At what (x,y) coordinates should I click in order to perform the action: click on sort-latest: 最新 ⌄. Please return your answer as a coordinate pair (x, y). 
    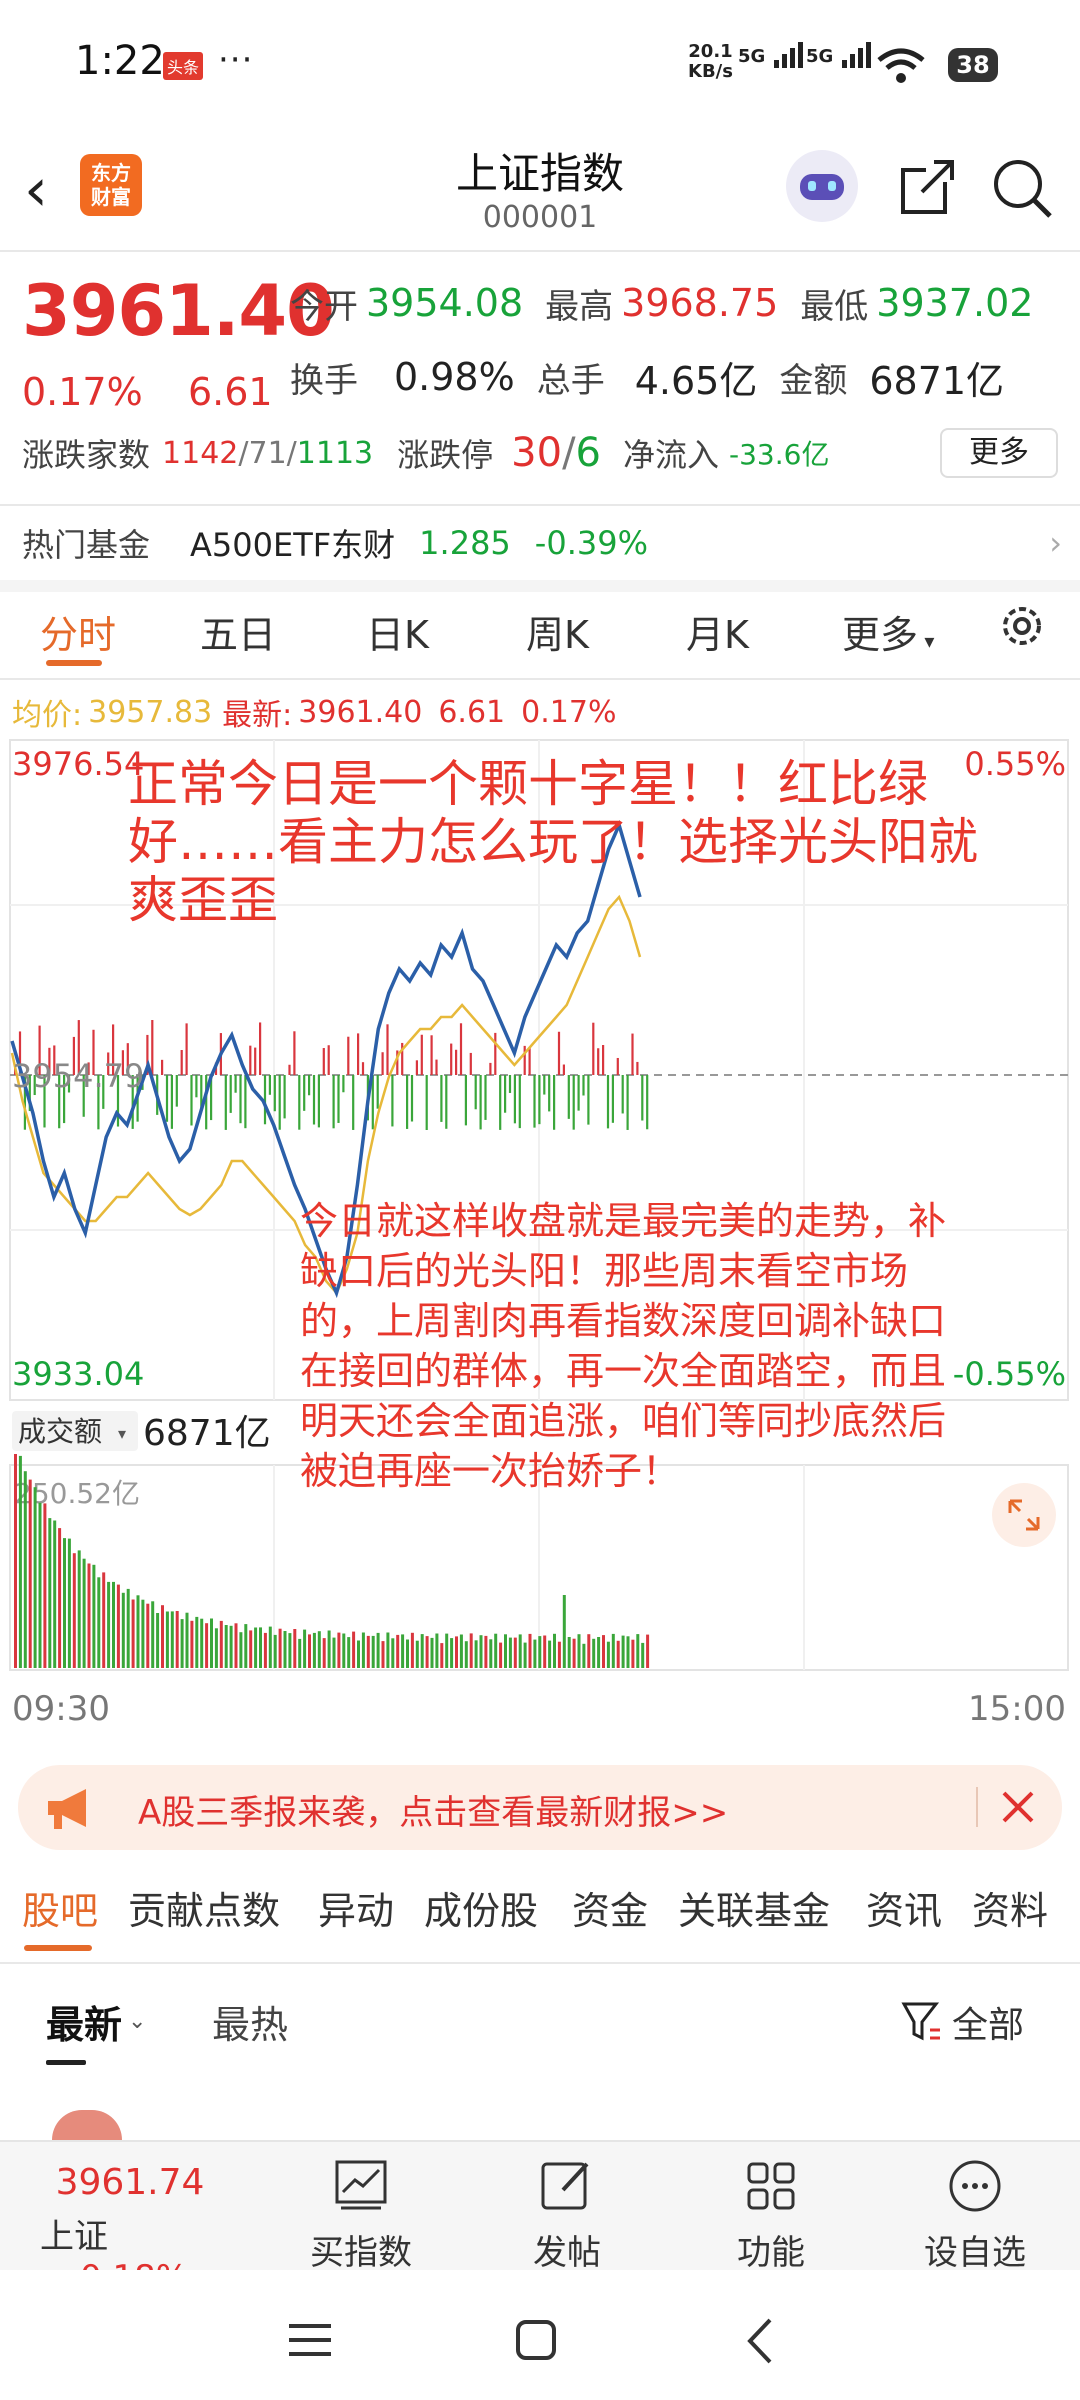
    Looking at the image, I should click on (96, 2021).